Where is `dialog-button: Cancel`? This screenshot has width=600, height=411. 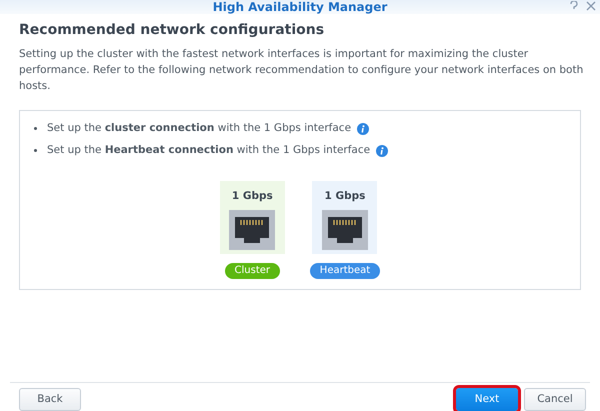 dialog-button: Cancel is located at coordinates (555, 399).